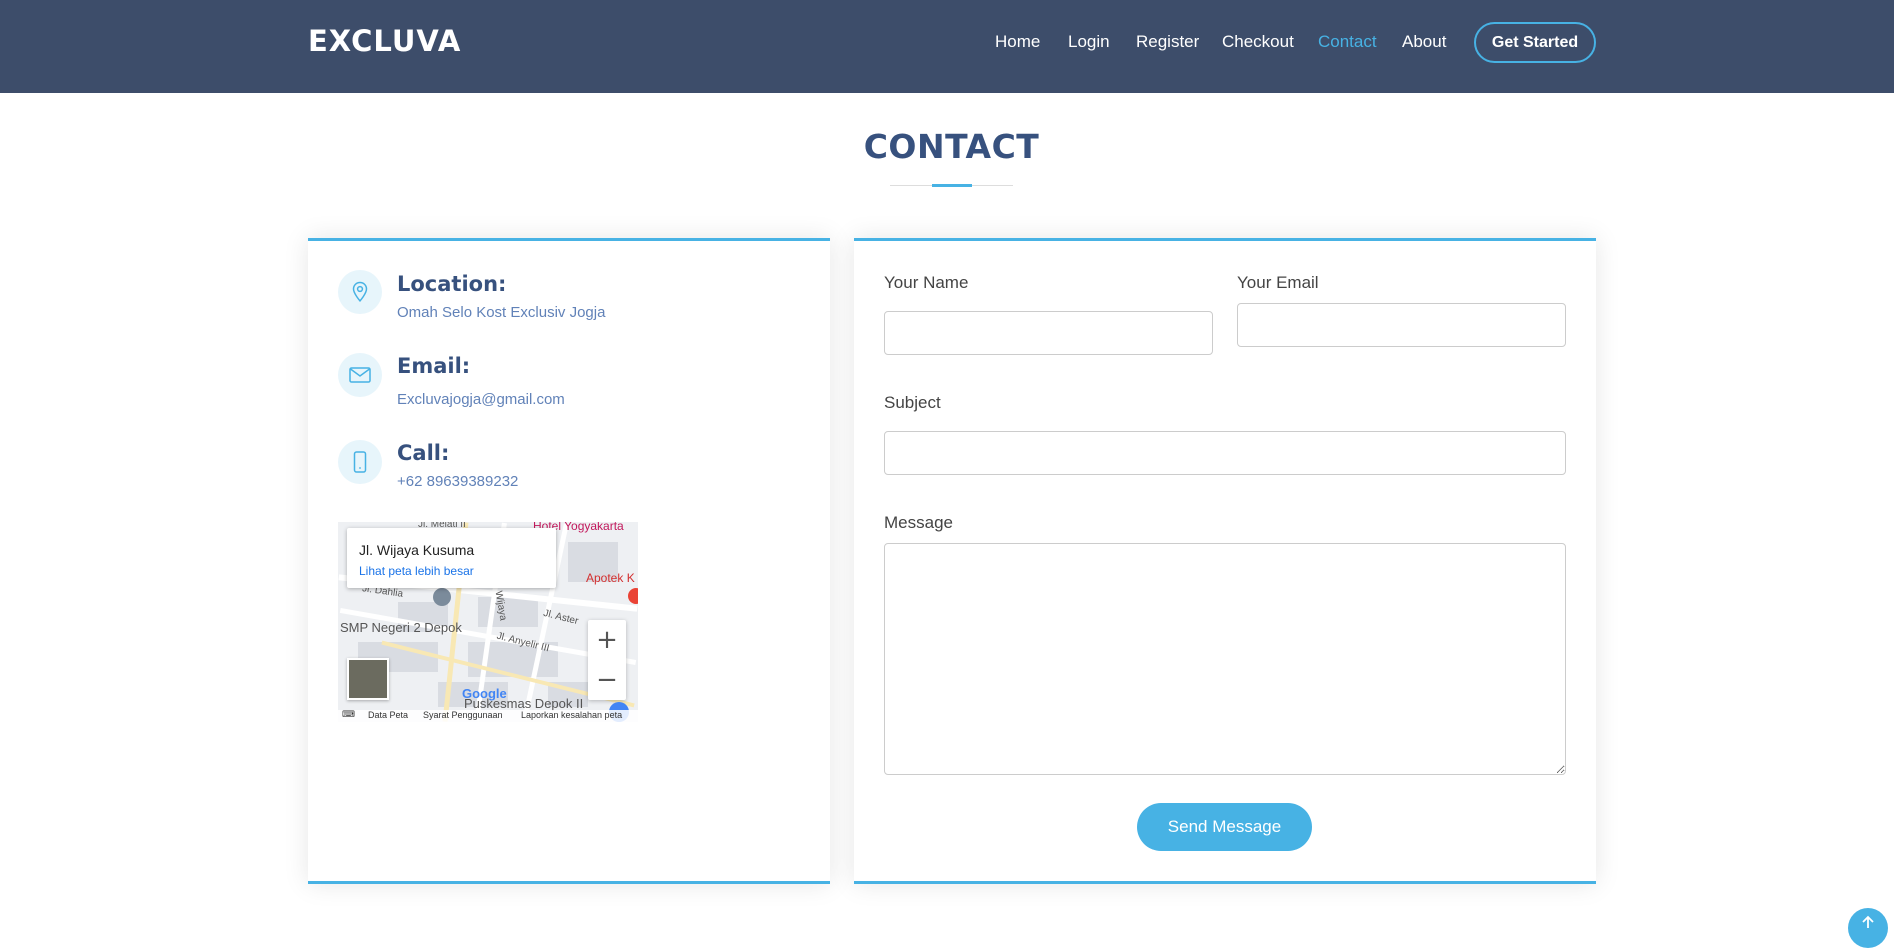 The width and height of the screenshot is (1894, 948). I want to click on section-title: CONTACT, so click(951, 146).